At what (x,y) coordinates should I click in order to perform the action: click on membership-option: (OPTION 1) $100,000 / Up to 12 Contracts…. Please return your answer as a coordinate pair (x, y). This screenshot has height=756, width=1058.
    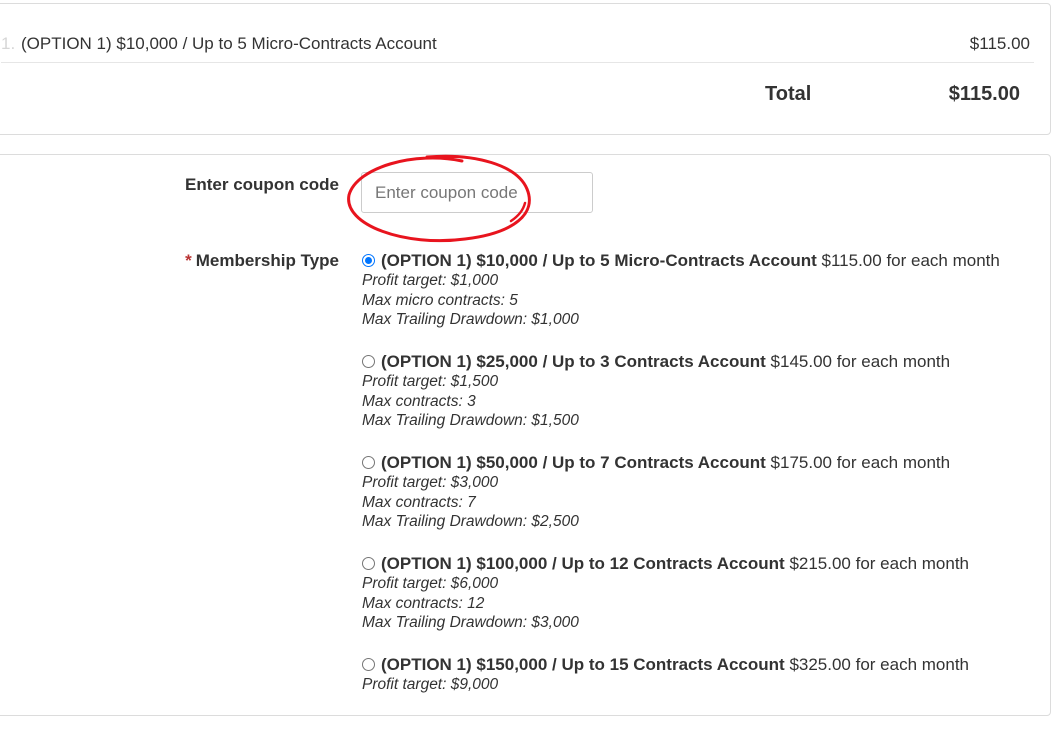
    Looking at the image, I should click on (681, 604).